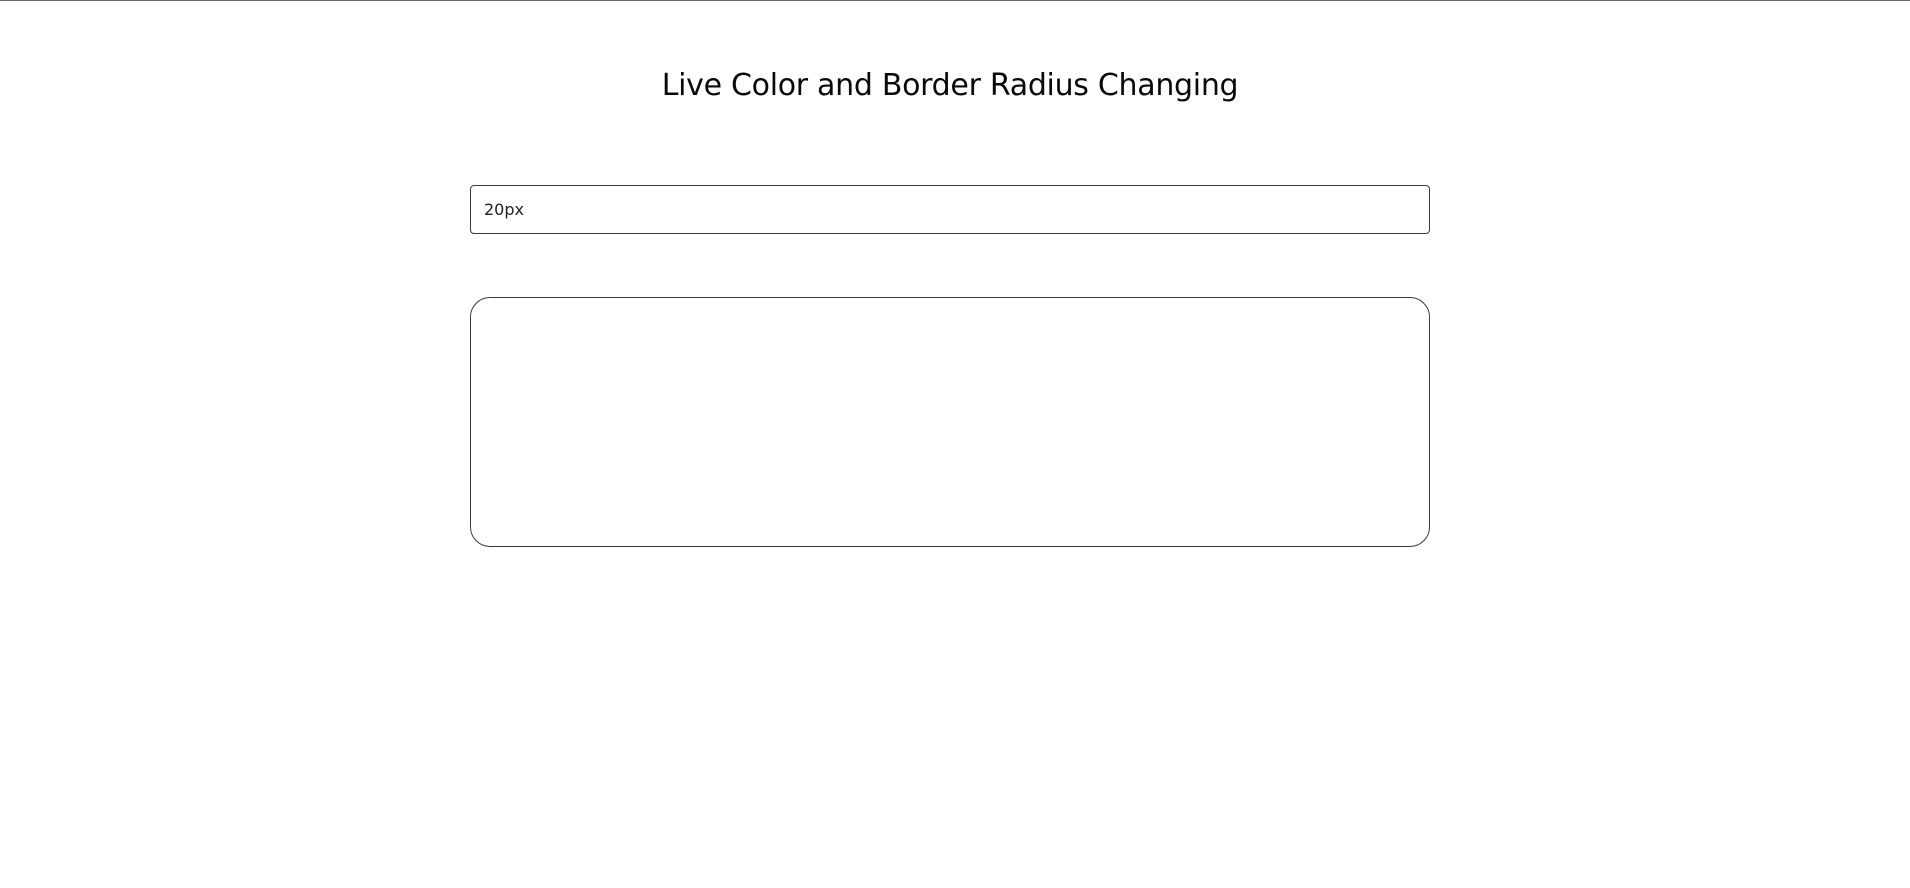  I want to click on top-divider, so click(955, 0).